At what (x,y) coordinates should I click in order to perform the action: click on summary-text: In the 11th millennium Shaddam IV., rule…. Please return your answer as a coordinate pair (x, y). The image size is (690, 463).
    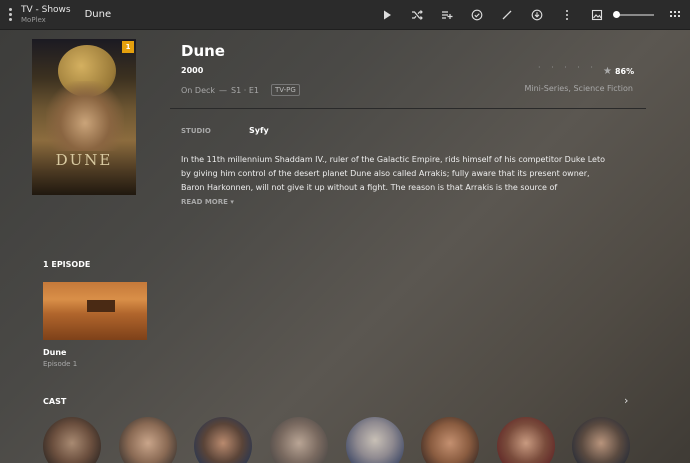
    Looking at the image, I should click on (393, 173).